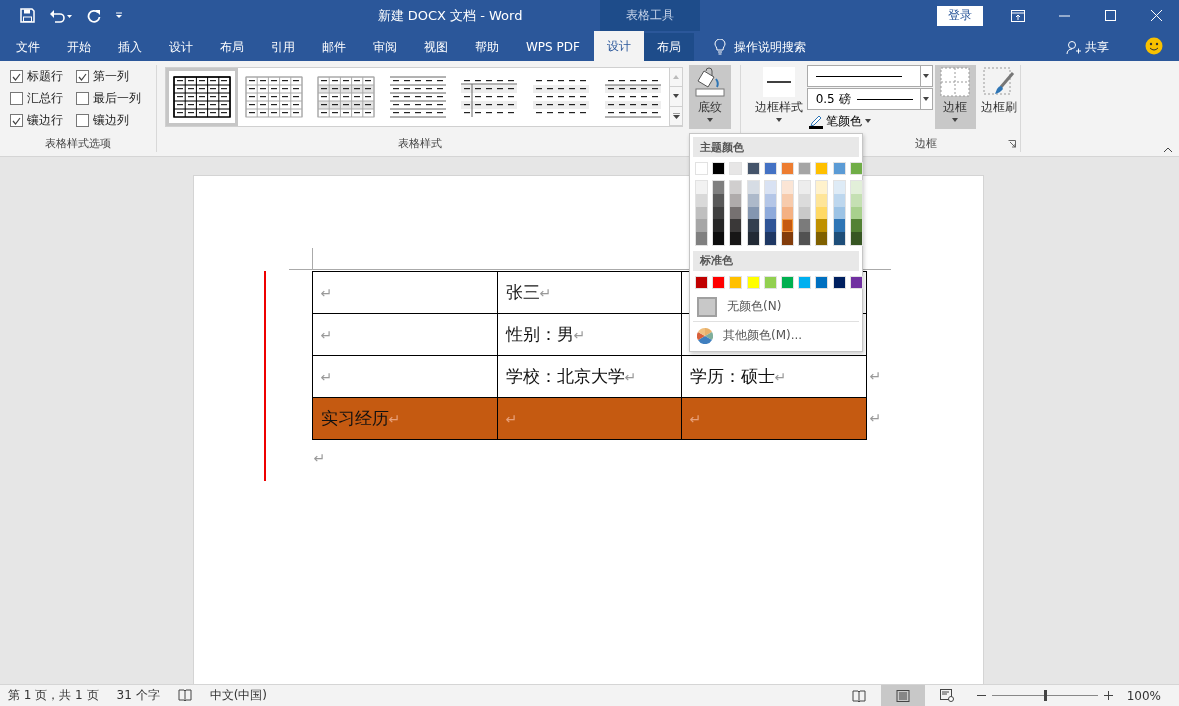  What do you see at coordinates (1143, 695) in the screenshot?
I see `zoom-percent: 100%` at bounding box center [1143, 695].